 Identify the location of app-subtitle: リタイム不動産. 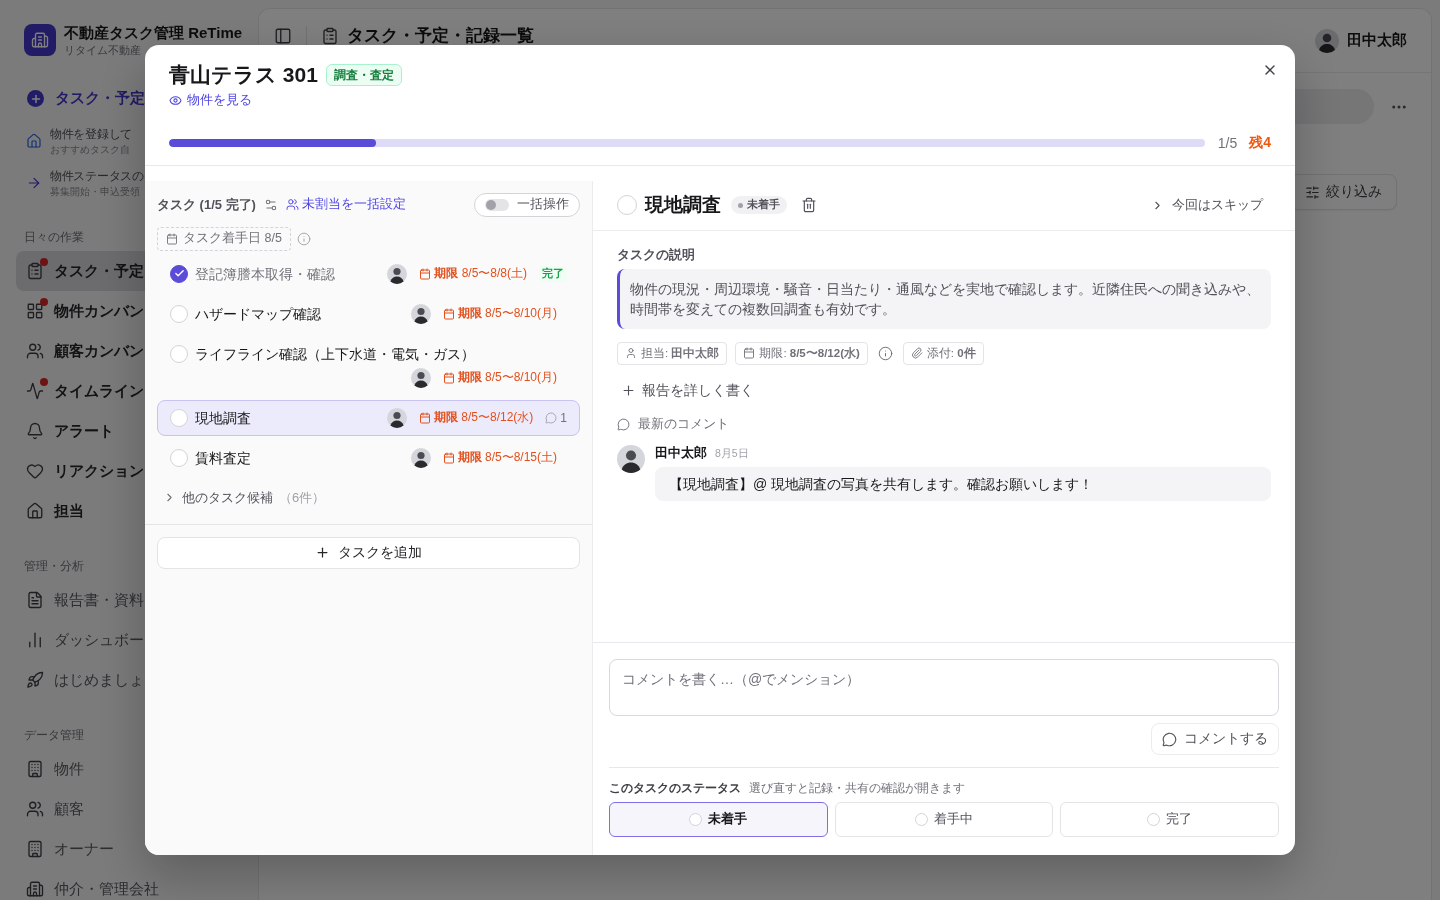
(103, 50).